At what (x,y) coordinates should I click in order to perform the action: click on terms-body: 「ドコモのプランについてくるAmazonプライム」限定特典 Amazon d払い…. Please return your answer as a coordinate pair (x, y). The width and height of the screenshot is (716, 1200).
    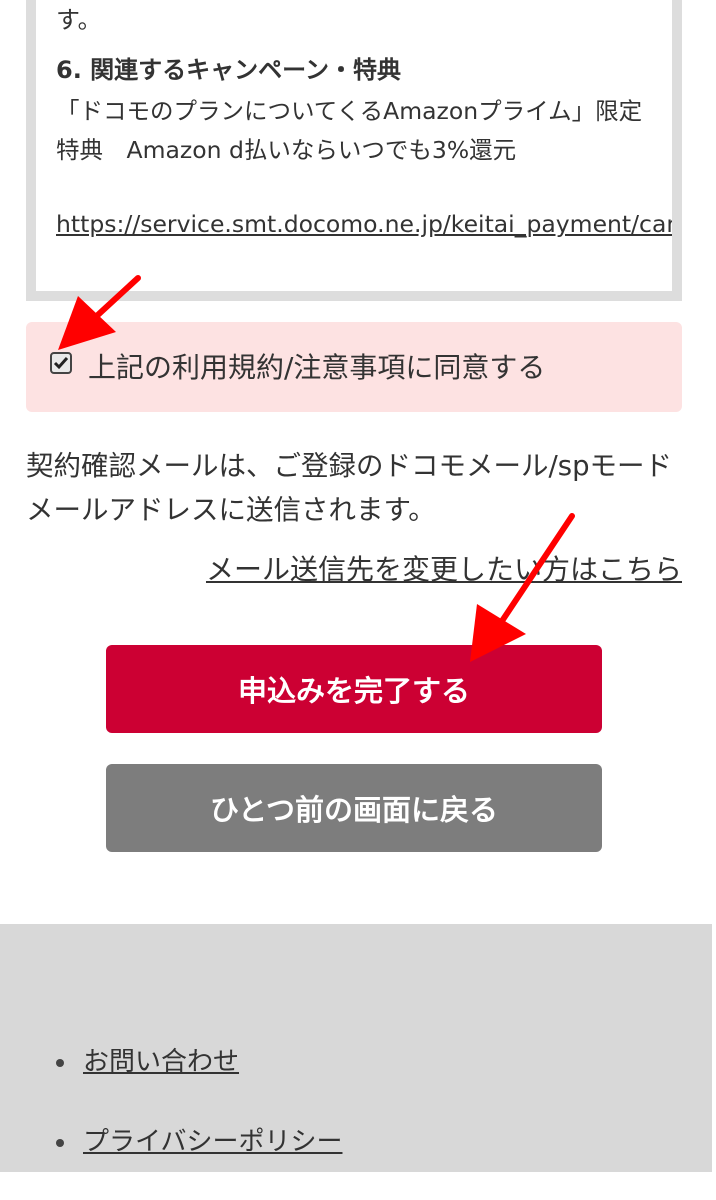
    Looking at the image, I should click on (349, 130).